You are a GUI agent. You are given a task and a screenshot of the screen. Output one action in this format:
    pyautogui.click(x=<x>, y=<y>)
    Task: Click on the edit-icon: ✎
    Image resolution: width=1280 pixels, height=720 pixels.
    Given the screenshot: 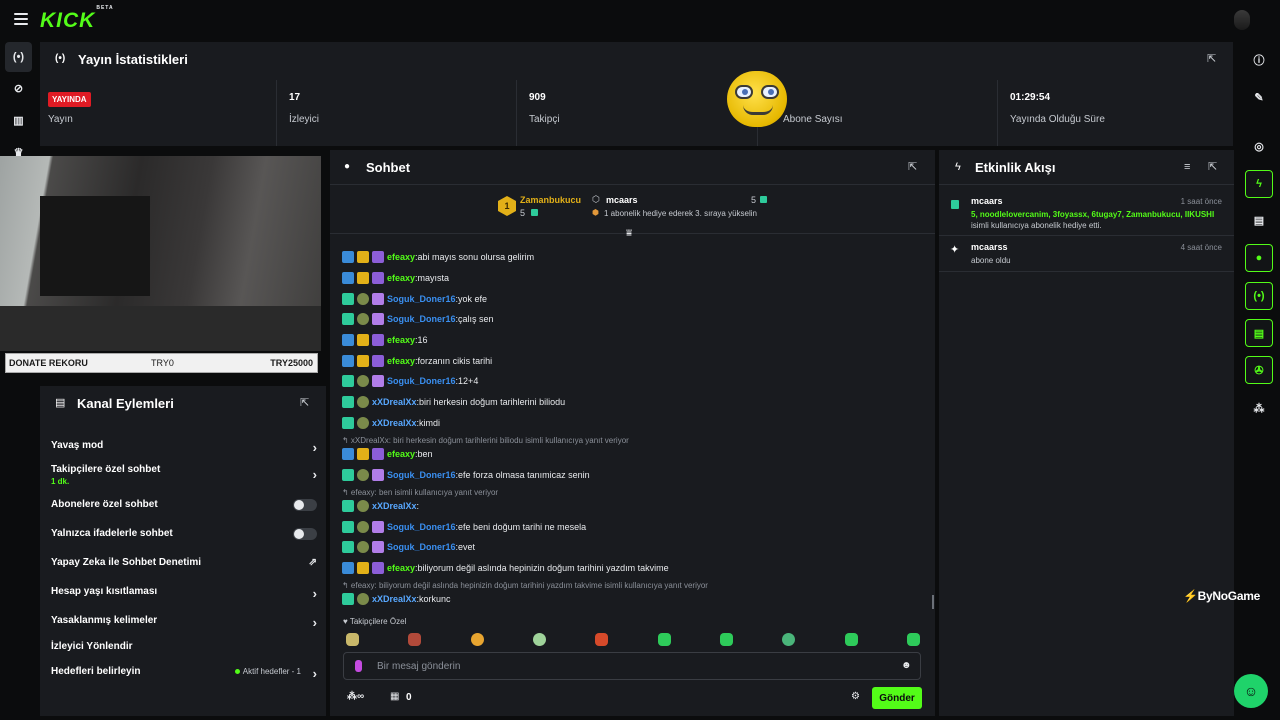 What is the action you would take?
    pyautogui.click(x=1259, y=97)
    